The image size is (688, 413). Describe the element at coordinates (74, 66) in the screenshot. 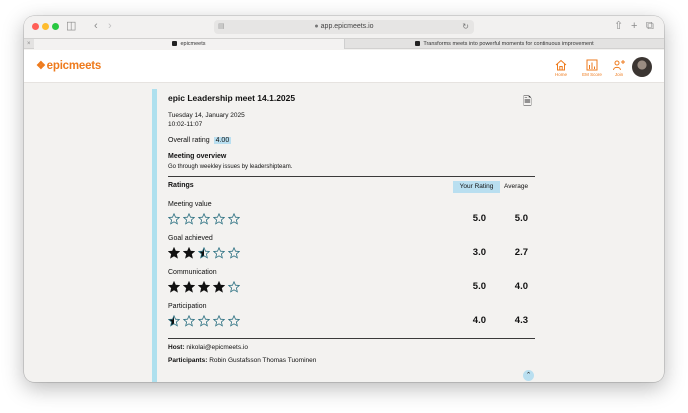

I see `logo-text: epicmeets` at that location.